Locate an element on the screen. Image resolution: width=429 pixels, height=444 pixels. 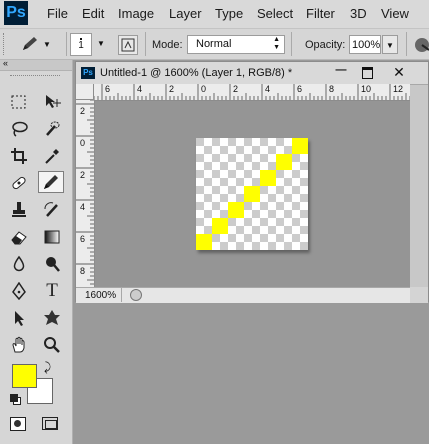
zoom-tool is located at coordinates (52, 345).